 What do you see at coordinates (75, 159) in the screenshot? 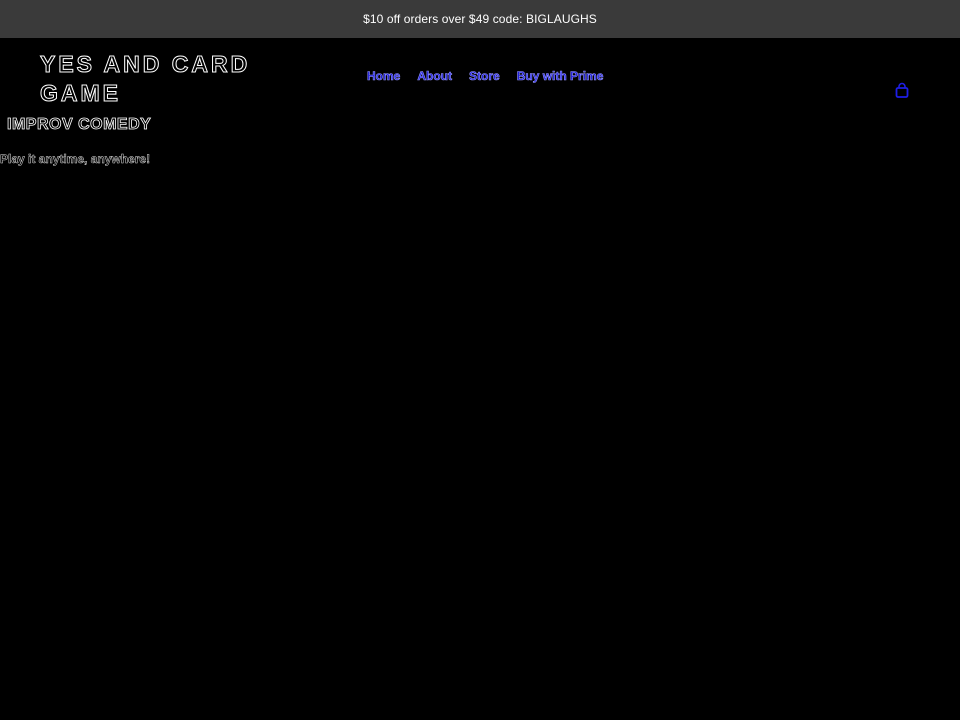
I see `hero-subtitle: Play it anytime, anywhere!` at bounding box center [75, 159].